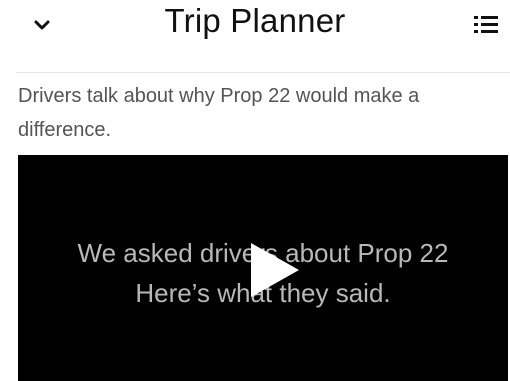  I want to click on collapse-button, so click(42, 25).